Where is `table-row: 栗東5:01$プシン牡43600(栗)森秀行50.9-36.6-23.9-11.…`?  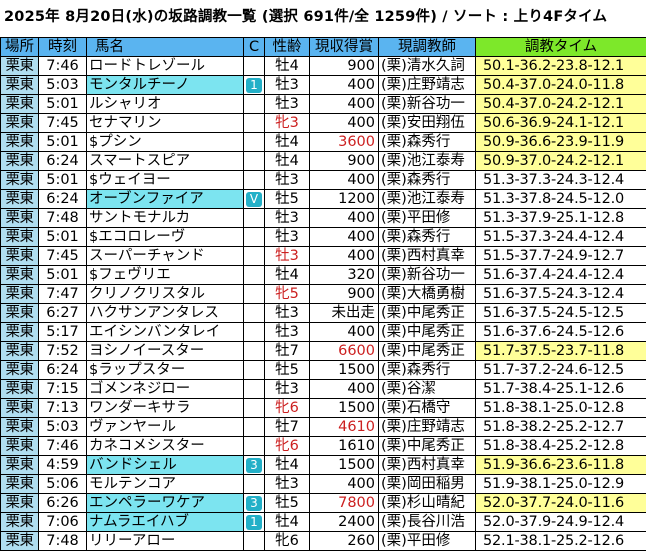 table-row: 栗東5:01$プシン牡43600(栗)森秀行50.9-36.6-23.9-11.… is located at coordinates (323, 142).